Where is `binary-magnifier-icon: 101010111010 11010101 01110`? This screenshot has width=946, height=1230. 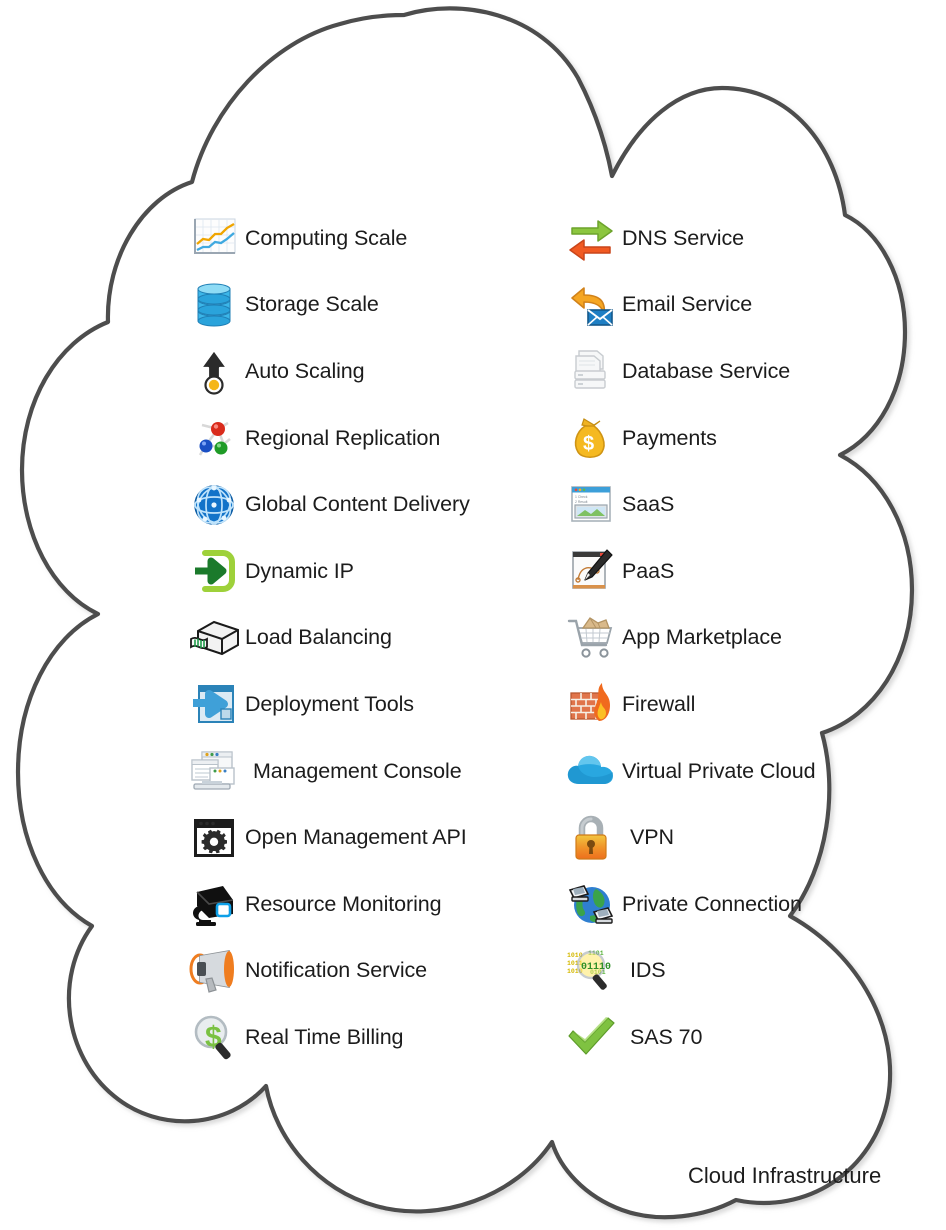
binary-magnifier-icon: 101010111010 11010101 01110 is located at coordinates (591, 971).